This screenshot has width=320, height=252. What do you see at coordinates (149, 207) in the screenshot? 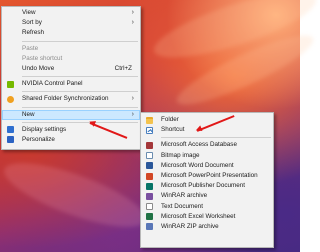
I see `text-icon` at bounding box center [149, 207].